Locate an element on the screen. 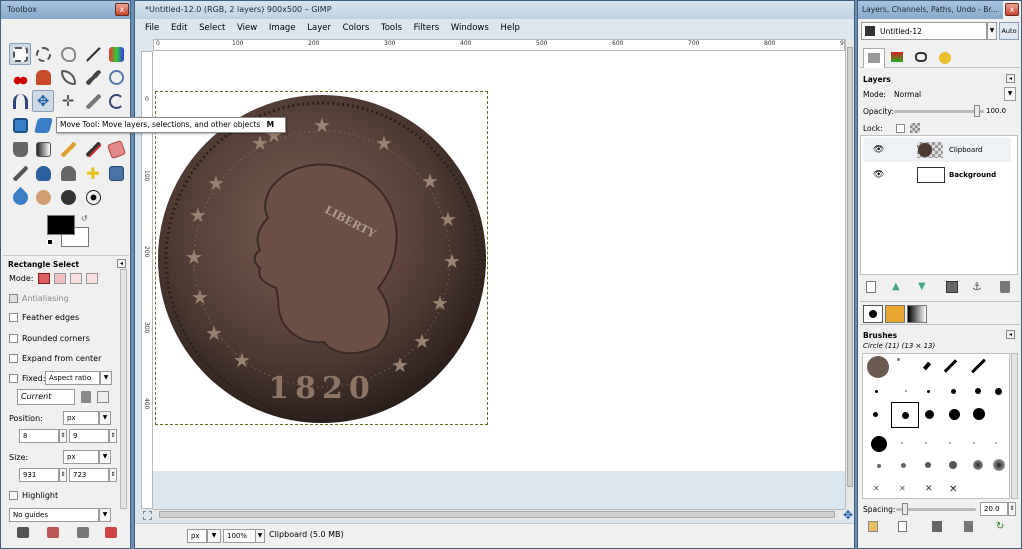 The width and height of the screenshot is (1022, 549). guides-dropdown-icon: ▼ is located at coordinates (105, 515).